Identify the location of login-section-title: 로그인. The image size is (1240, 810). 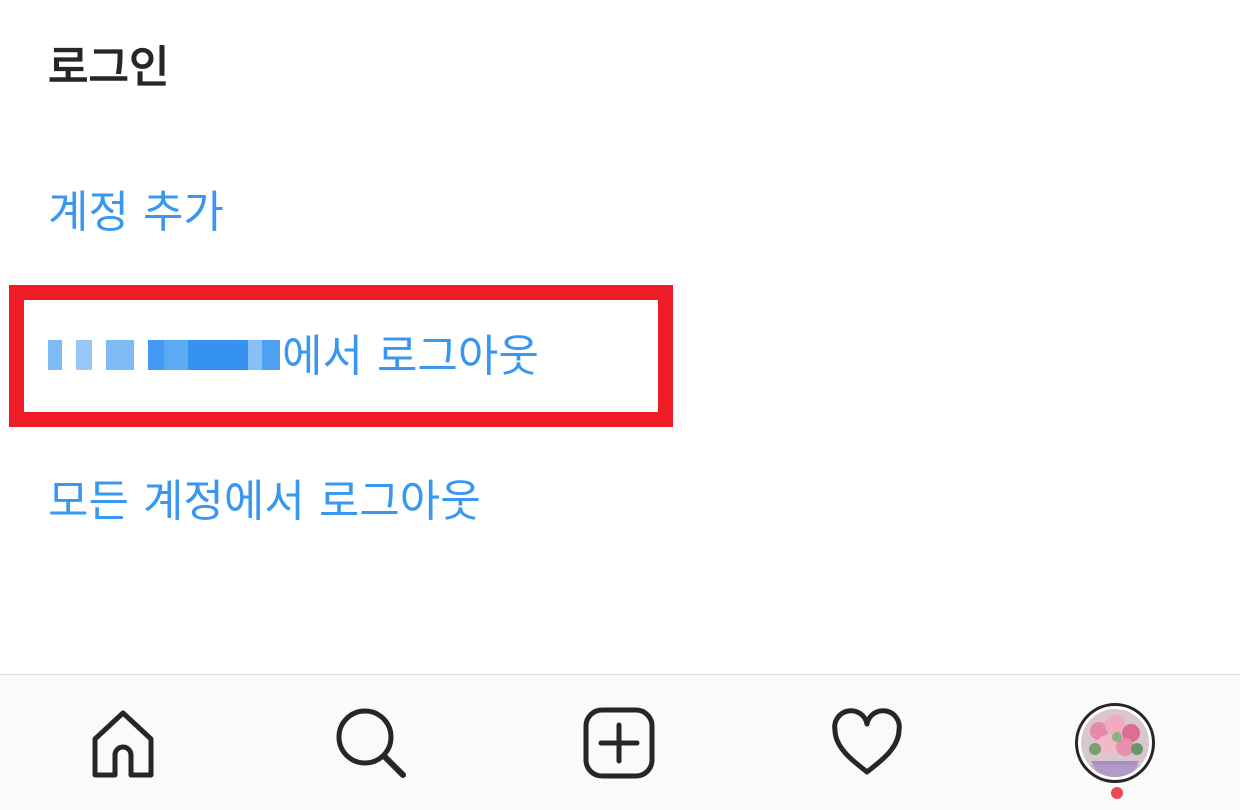
(109, 67).